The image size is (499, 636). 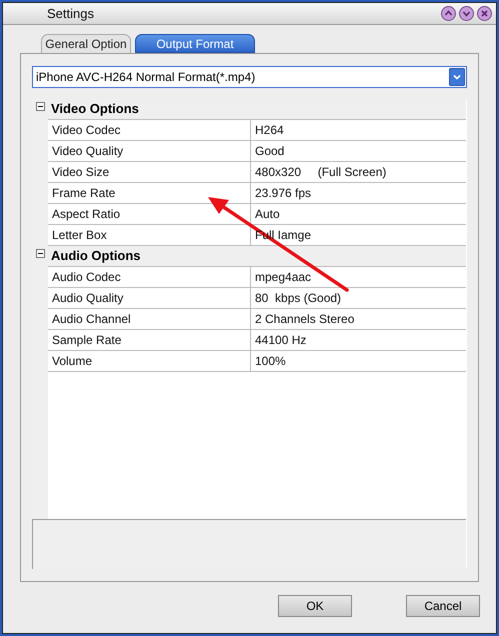 What do you see at coordinates (269, 151) in the screenshot?
I see `property-value: Good` at bounding box center [269, 151].